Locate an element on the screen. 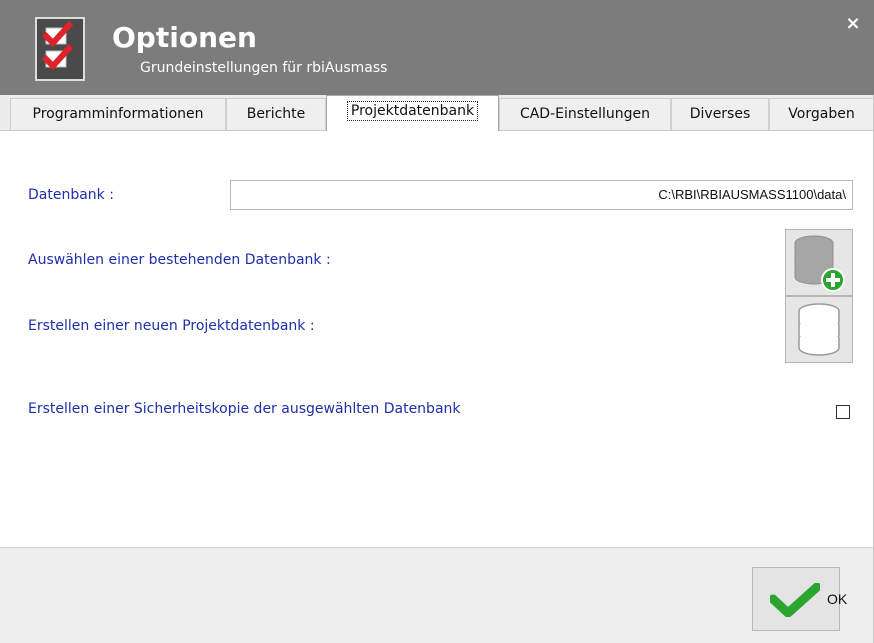 The height and width of the screenshot is (643, 874). tab-programminformationen: Programminformationen is located at coordinates (118, 114).